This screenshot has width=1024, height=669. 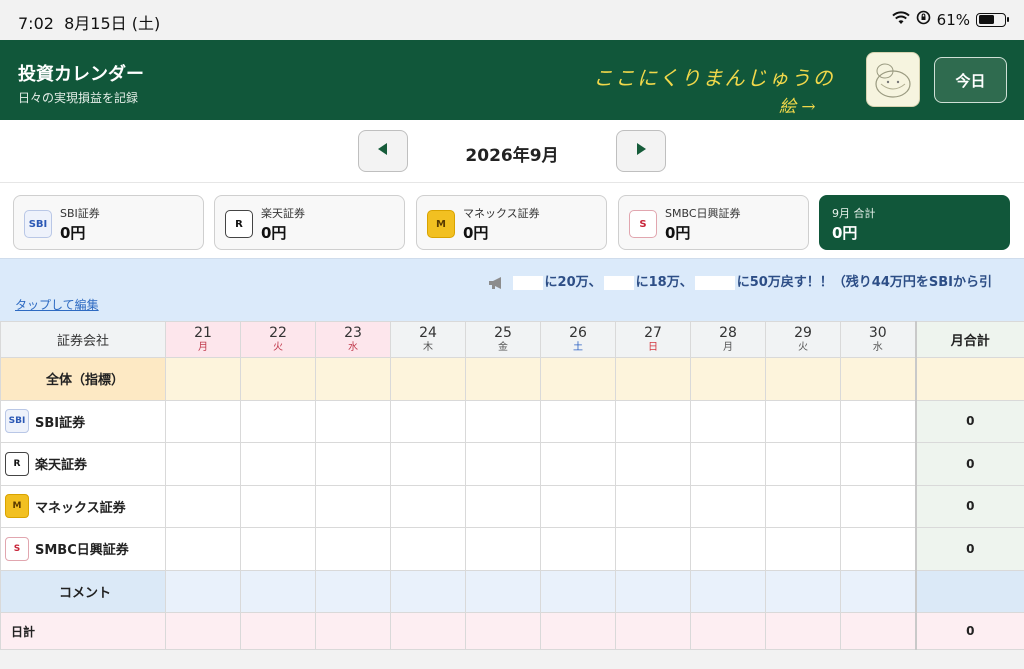 I want to click on broker-card-value: 0円, so click(x=274, y=233).